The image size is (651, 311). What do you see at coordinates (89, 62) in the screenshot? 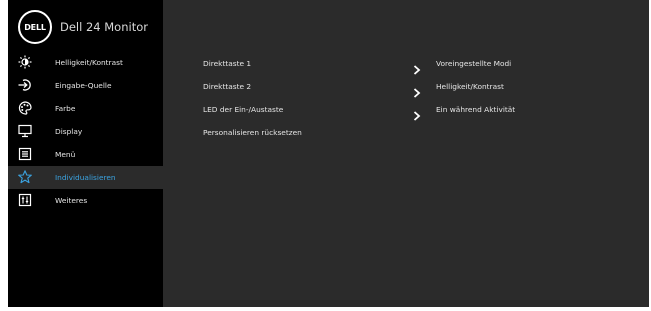
I see `sidebar-item-label: Helligkeit/Kontrast` at bounding box center [89, 62].